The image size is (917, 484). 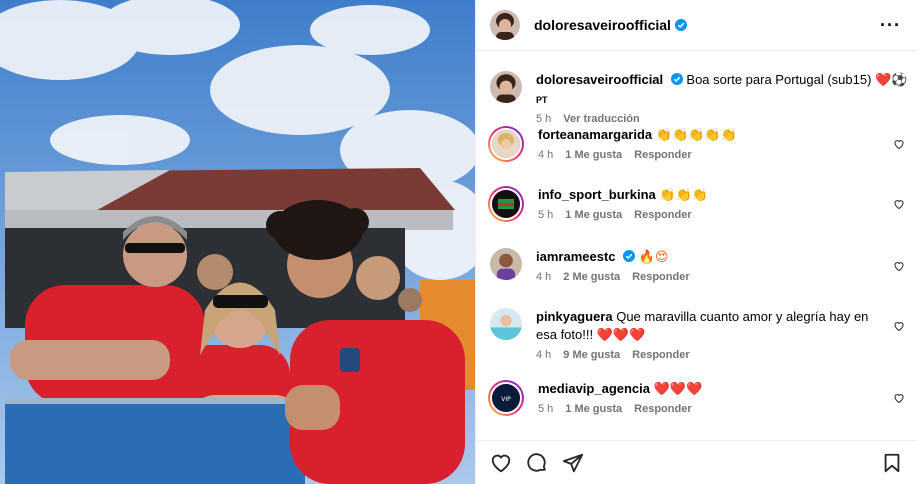 I want to click on caption-time: 5 h, so click(x=544, y=119).